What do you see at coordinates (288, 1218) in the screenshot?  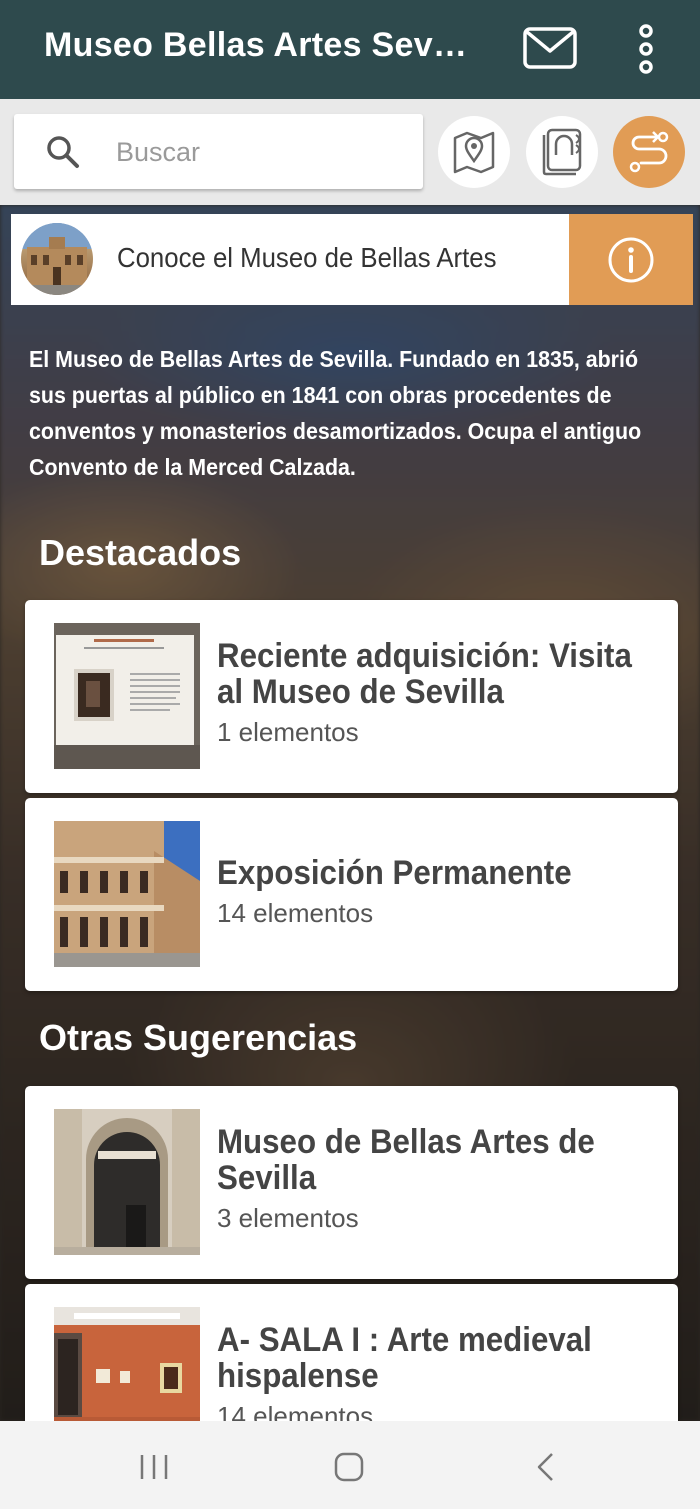 I see `card-count: 3 elementos` at bounding box center [288, 1218].